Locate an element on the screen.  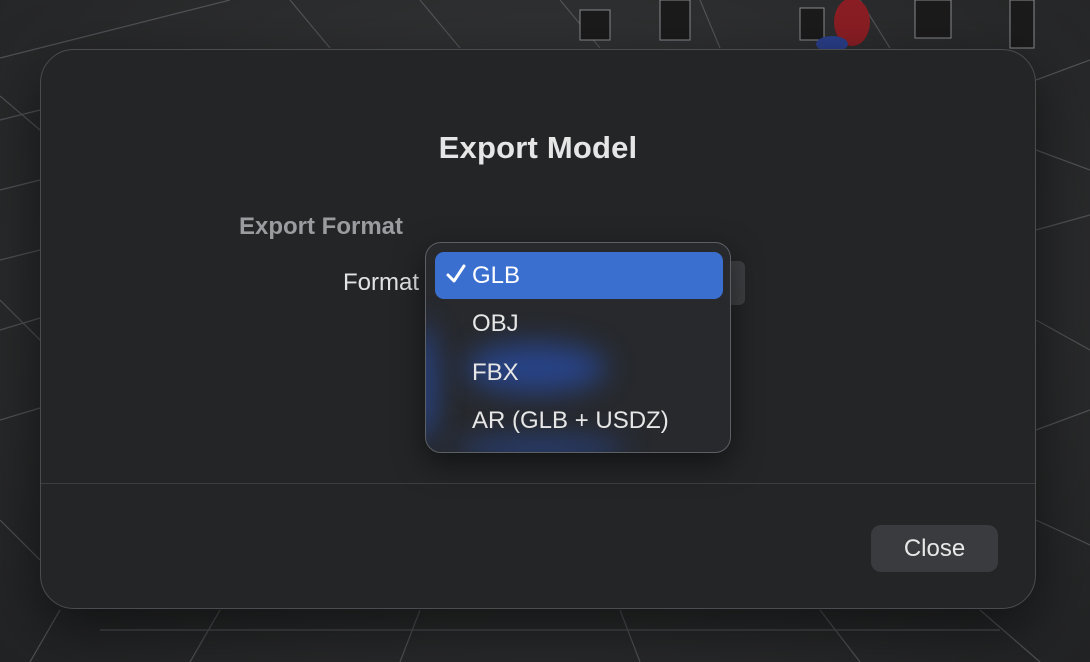
footer-divider is located at coordinates (538, 483).